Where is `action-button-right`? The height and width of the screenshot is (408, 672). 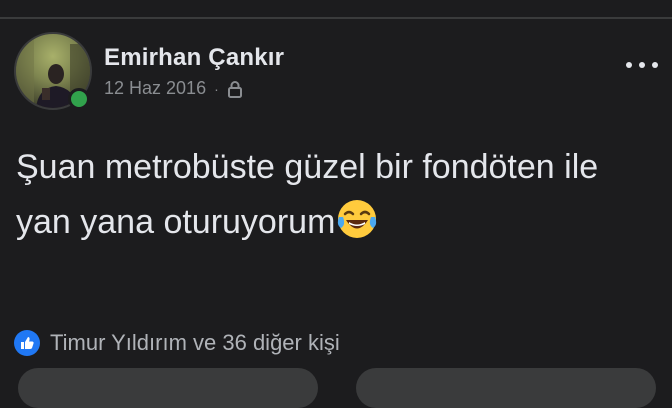 action-button-right is located at coordinates (506, 388).